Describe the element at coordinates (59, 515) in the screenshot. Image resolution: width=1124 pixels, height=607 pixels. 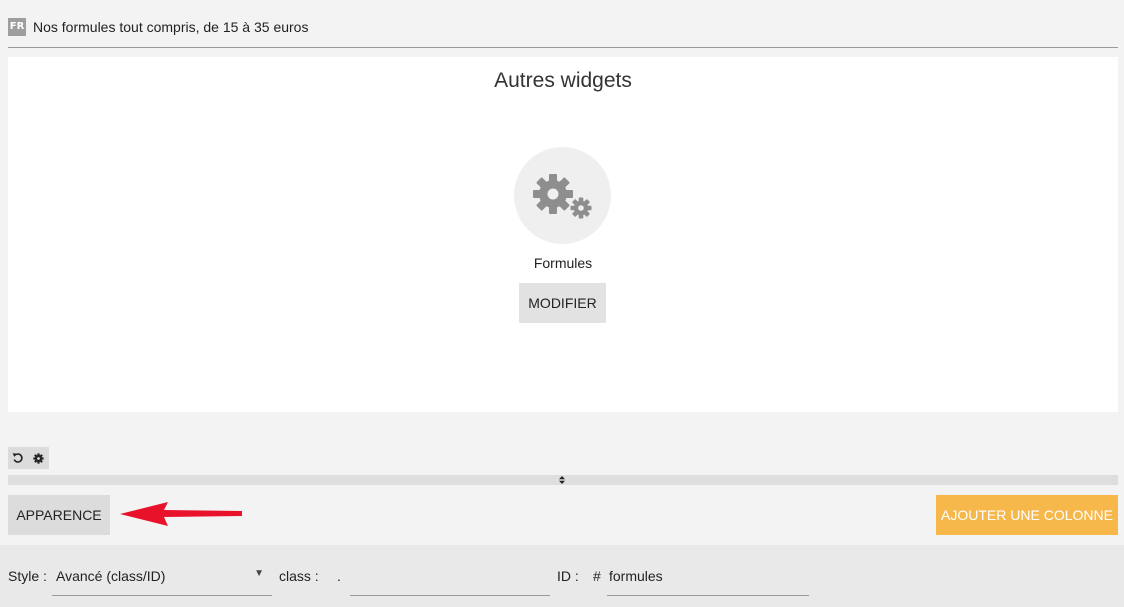
I see `appearance-button: APPARENCE` at that location.